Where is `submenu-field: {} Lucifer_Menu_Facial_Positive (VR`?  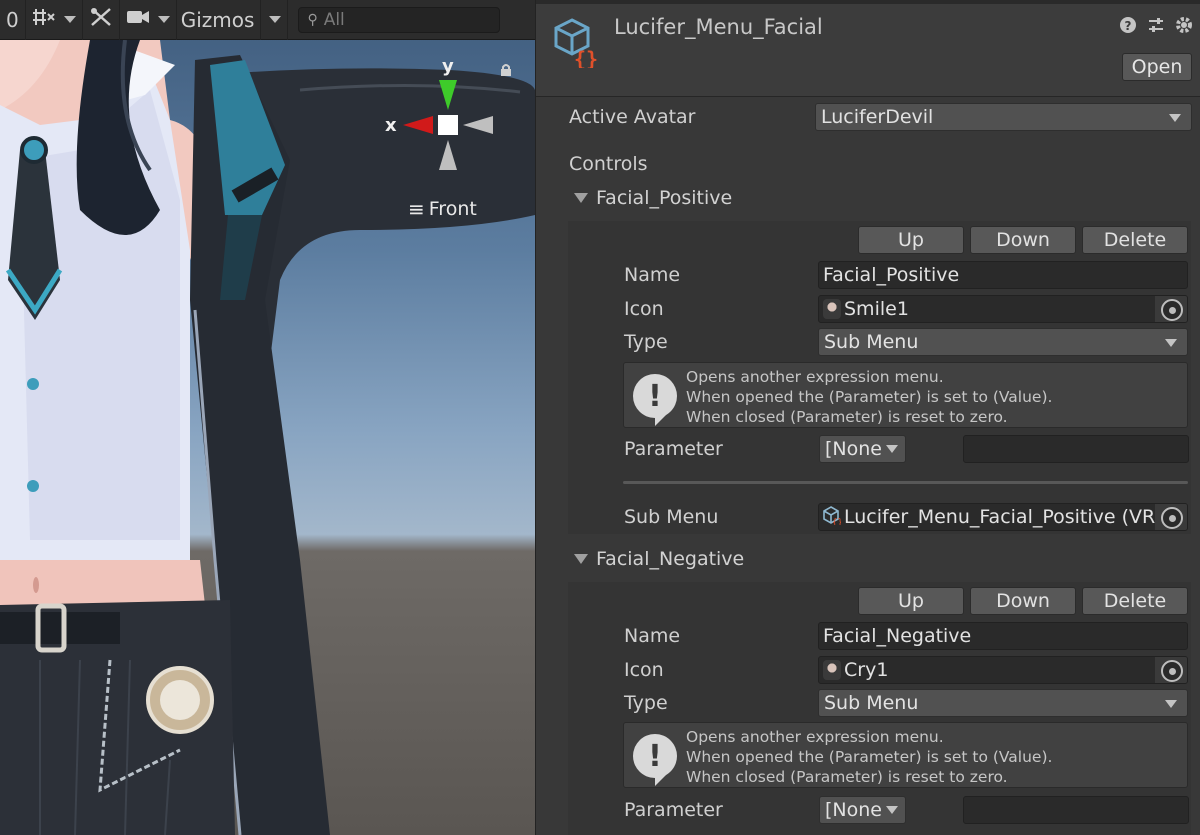
submenu-field: {} Lucifer_Menu_Facial_Positive (VR is located at coordinates (1003, 517).